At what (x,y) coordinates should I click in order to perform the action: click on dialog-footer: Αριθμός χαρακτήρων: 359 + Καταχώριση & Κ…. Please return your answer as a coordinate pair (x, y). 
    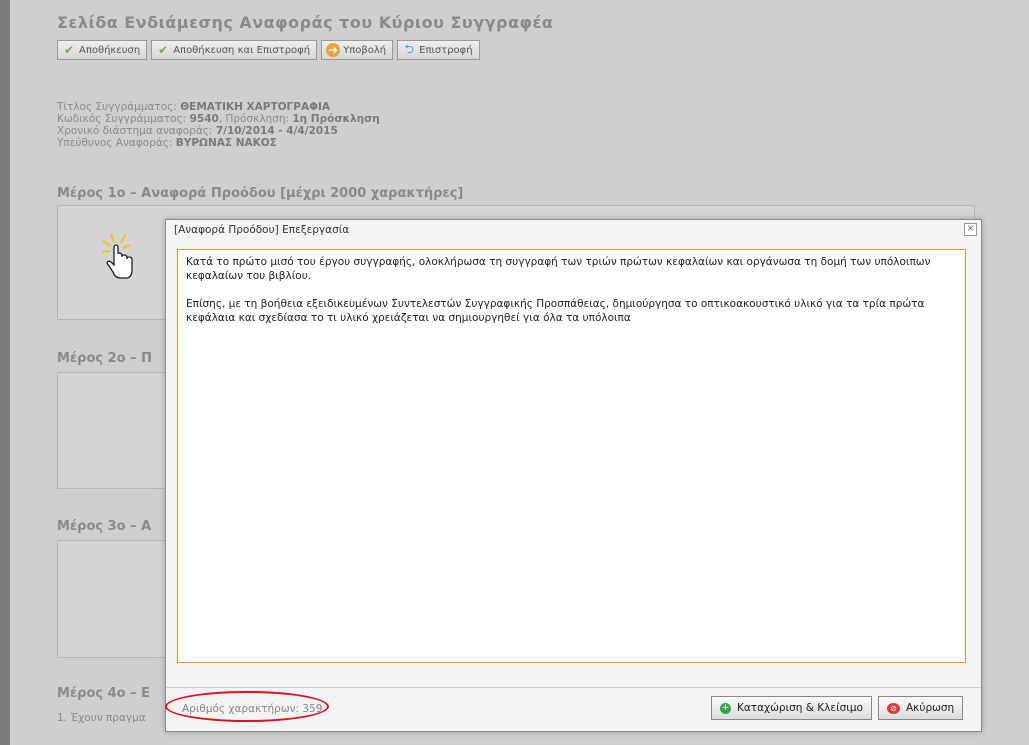
    Looking at the image, I should click on (573, 709).